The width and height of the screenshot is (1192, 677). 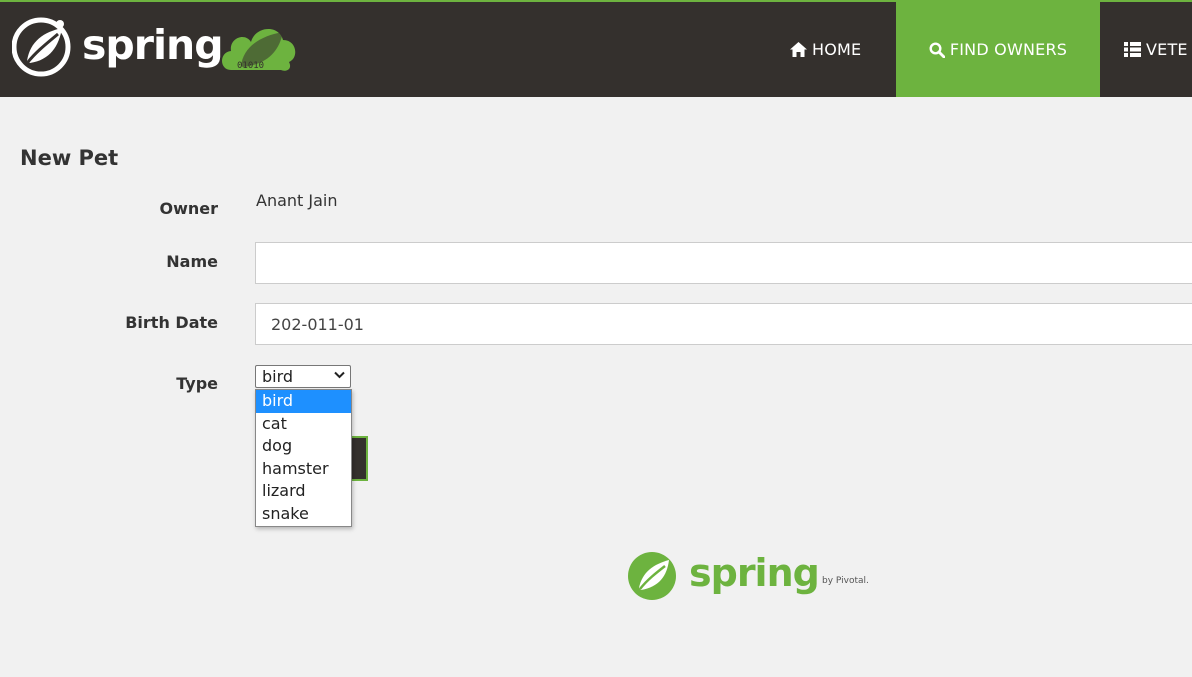 What do you see at coordinates (723, 324) in the screenshot?
I see `birth-date-input` at bounding box center [723, 324].